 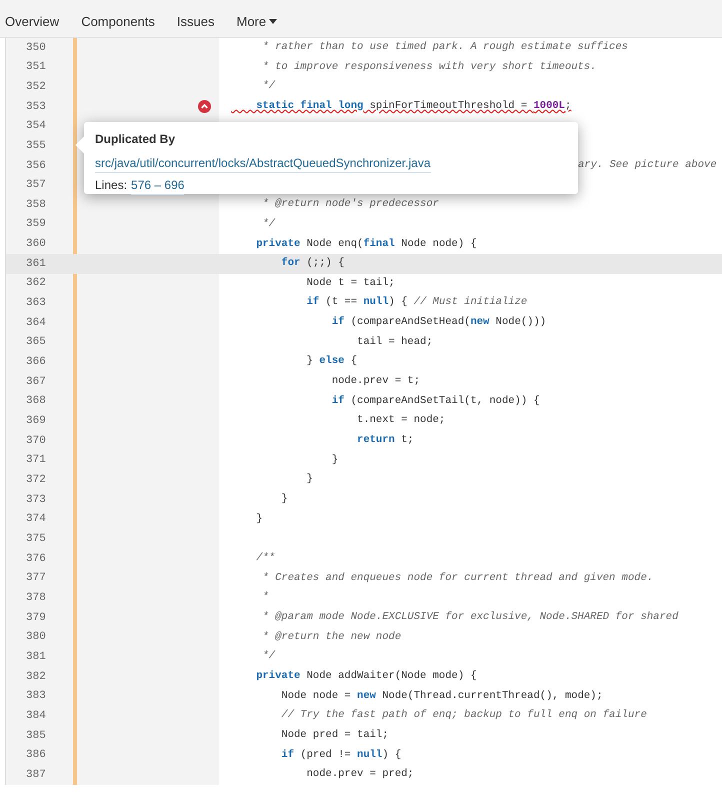 What do you see at coordinates (36, 500) in the screenshot?
I see `line-number: 373` at bounding box center [36, 500].